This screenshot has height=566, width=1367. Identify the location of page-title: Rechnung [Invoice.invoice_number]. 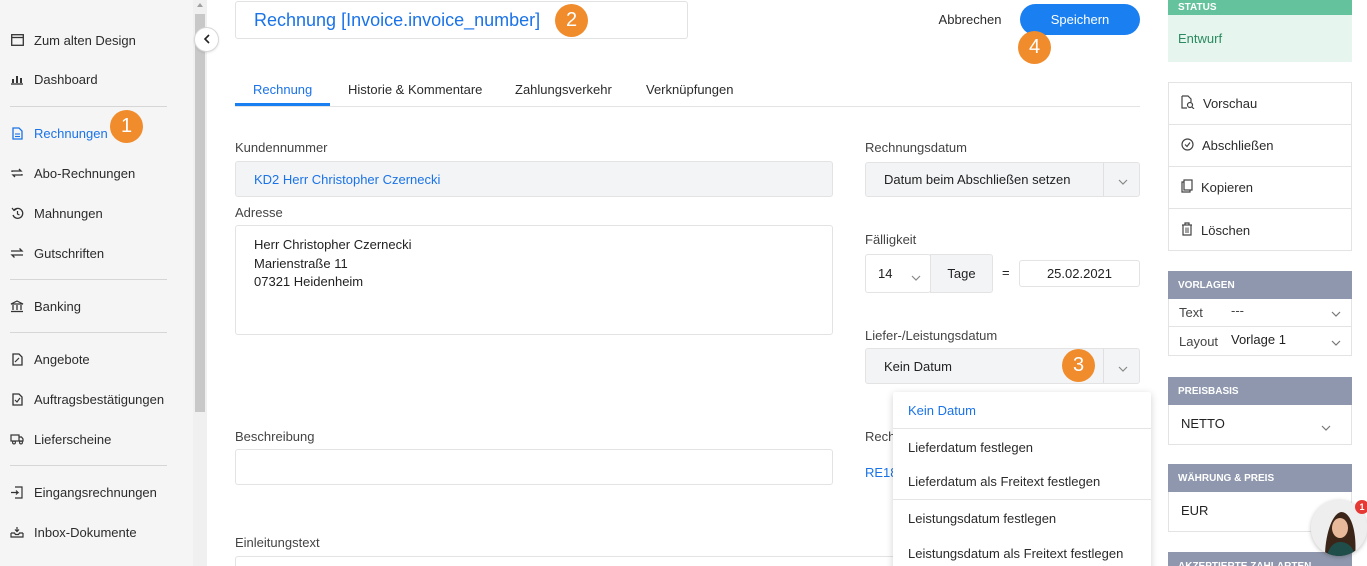
(397, 19).